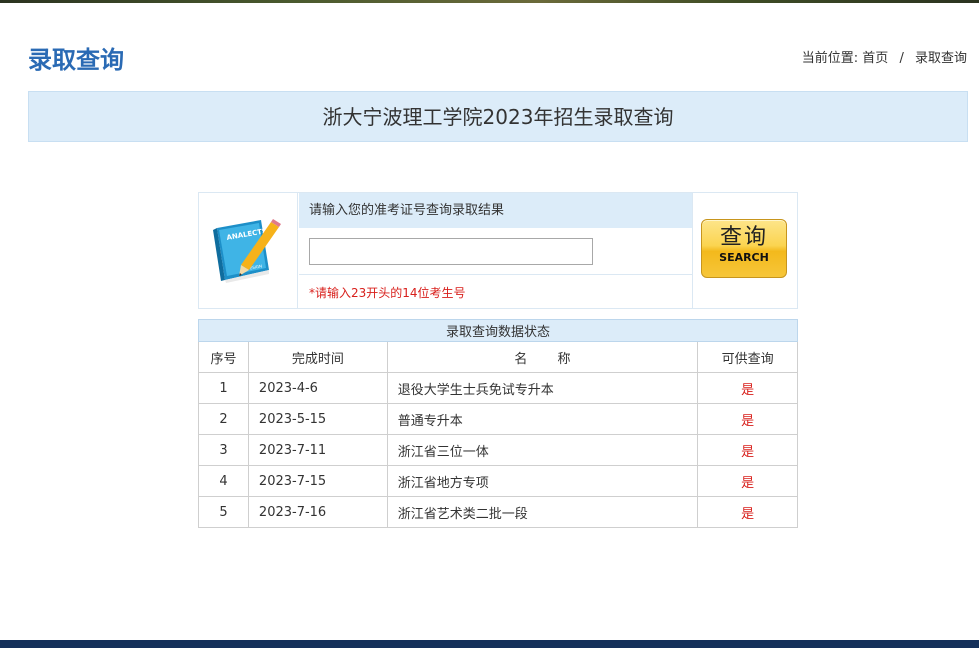  What do you see at coordinates (317, 388) in the screenshot?
I see `row-date: 2023-4-6` at bounding box center [317, 388].